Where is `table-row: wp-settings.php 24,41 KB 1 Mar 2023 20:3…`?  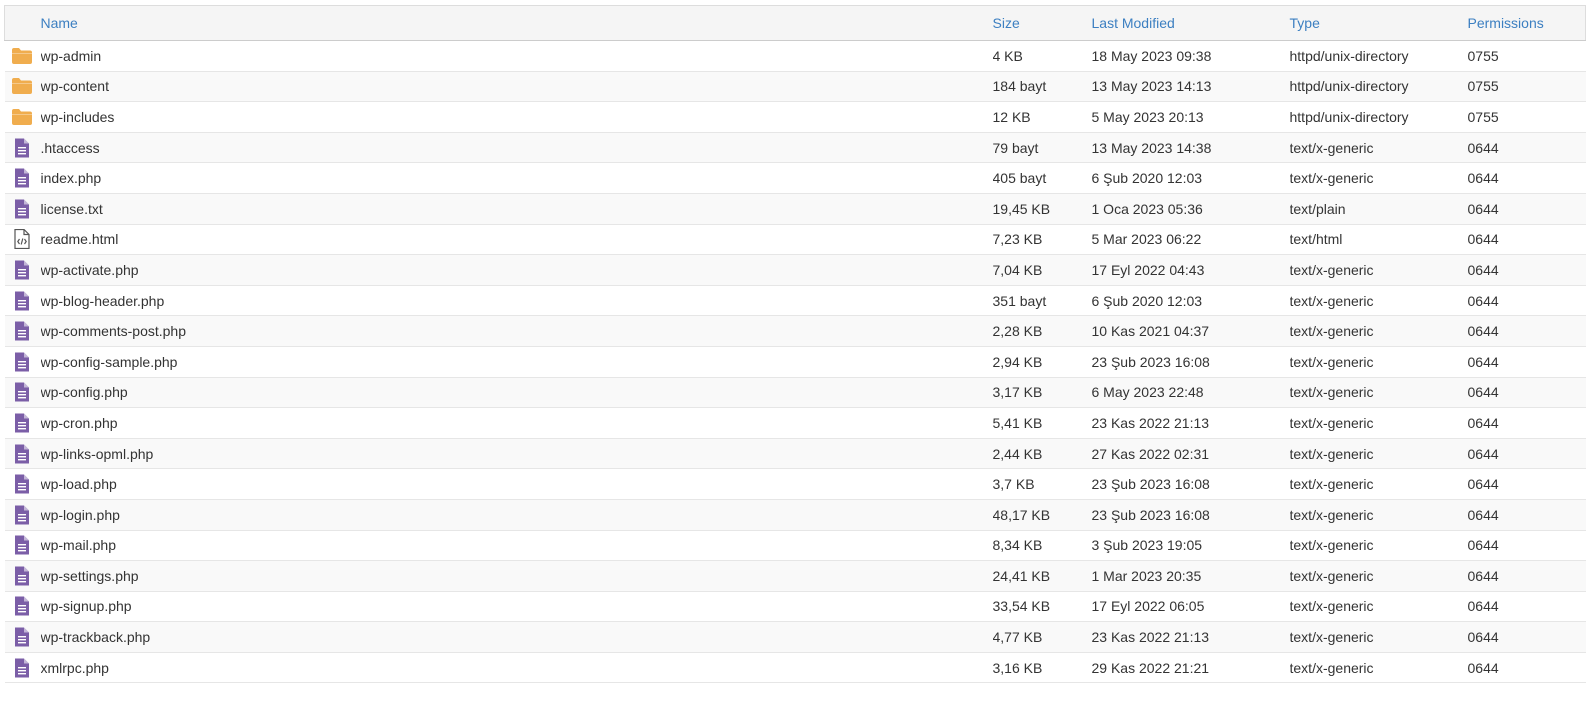
table-row: wp-settings.php 24,41 KB 1 Mar 2023 20:3… is located at coordinates (795, 576).